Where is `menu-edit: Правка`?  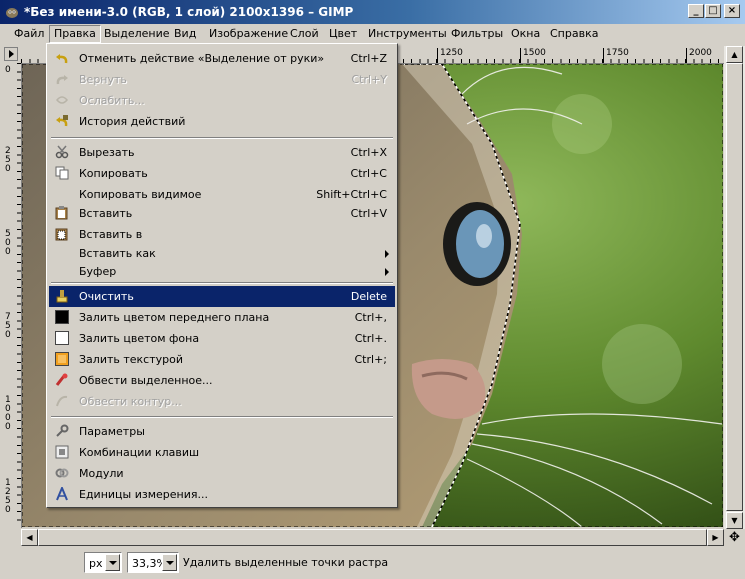
menu-edit: Правка is located at coordinates (75, 34).